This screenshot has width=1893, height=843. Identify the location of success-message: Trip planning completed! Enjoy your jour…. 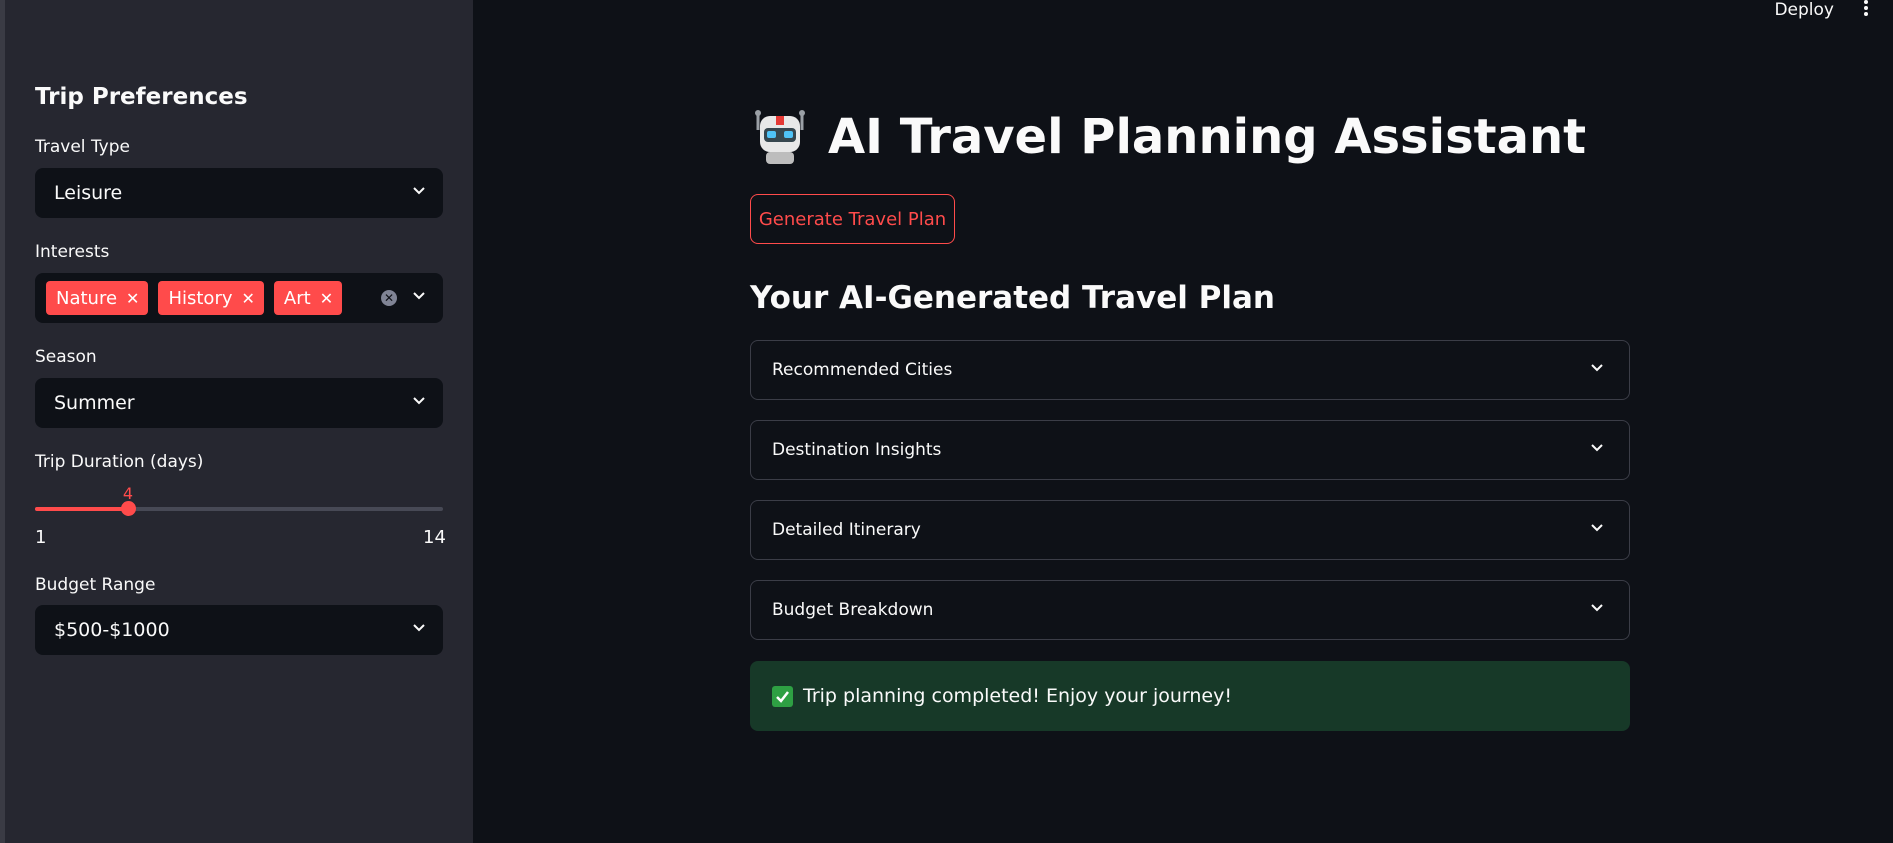
(1017, 696).